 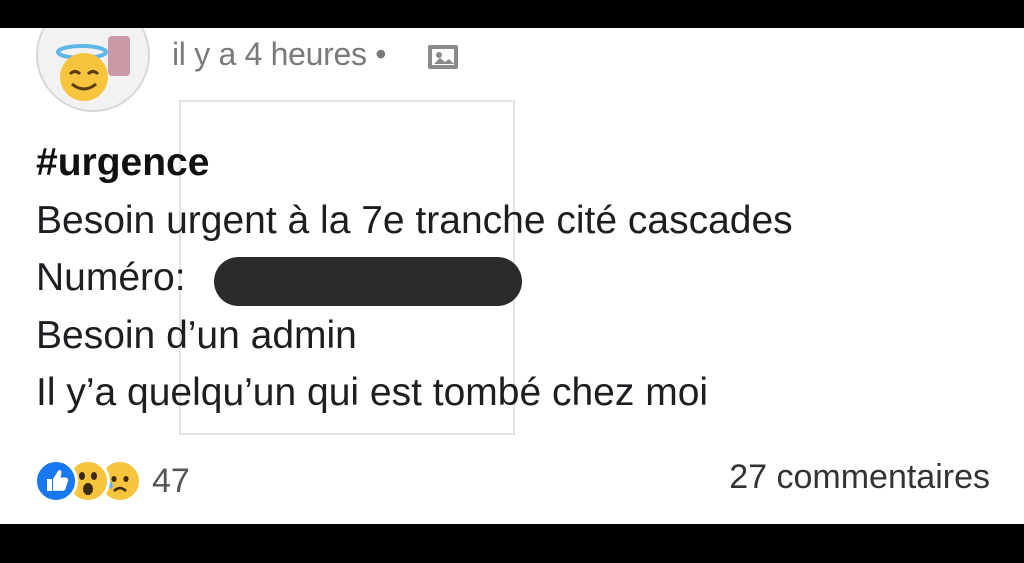 I want to click on reactions-summary: 47, so click(x=112, y=481).